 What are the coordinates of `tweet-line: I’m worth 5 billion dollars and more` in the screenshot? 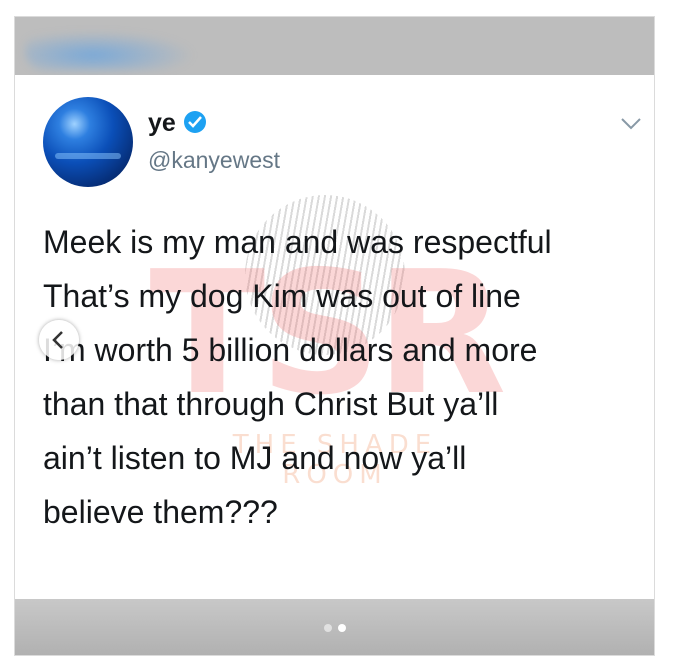 It's located at (290, 350).